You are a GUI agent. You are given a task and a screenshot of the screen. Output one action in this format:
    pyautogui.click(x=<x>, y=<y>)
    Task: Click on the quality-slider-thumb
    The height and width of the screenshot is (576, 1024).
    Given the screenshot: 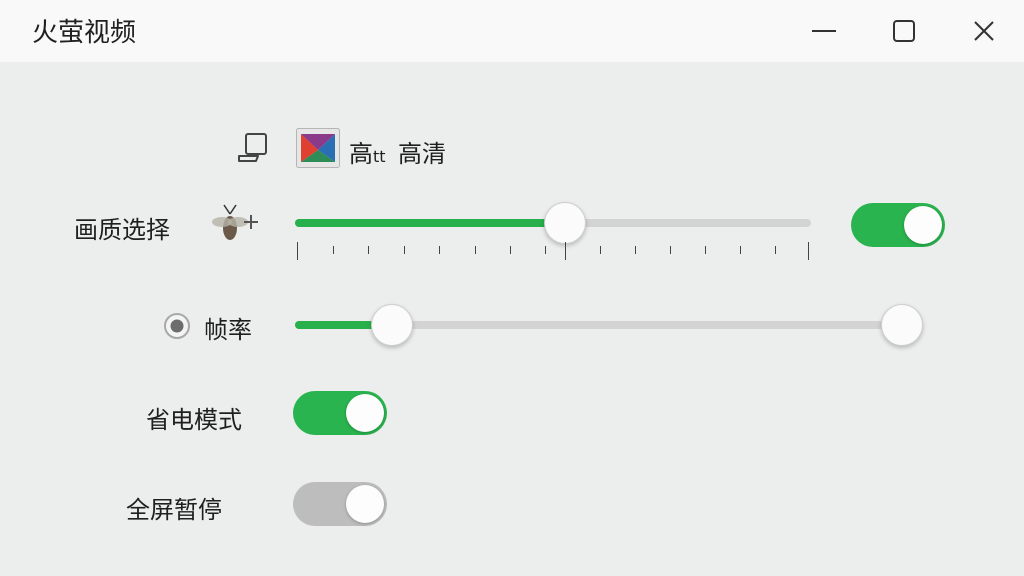 What is the action you would take?
    pyautogui.click(x=565, y=223)
    